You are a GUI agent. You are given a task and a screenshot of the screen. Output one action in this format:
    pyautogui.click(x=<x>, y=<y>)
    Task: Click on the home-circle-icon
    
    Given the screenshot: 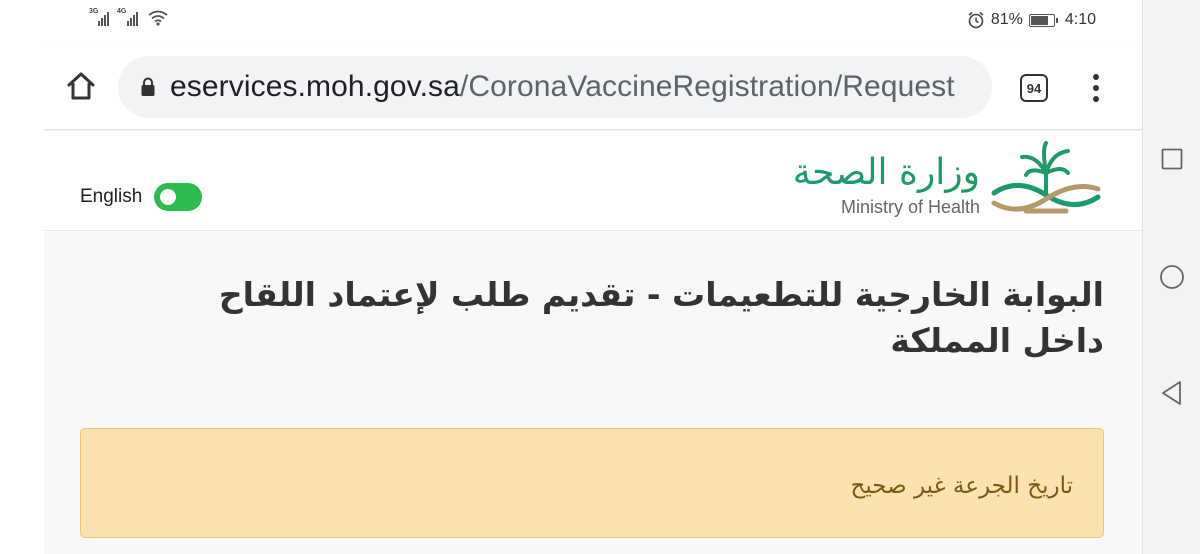 What is the action you would take?
    pyautogui.click(x=1172, y=277)
    